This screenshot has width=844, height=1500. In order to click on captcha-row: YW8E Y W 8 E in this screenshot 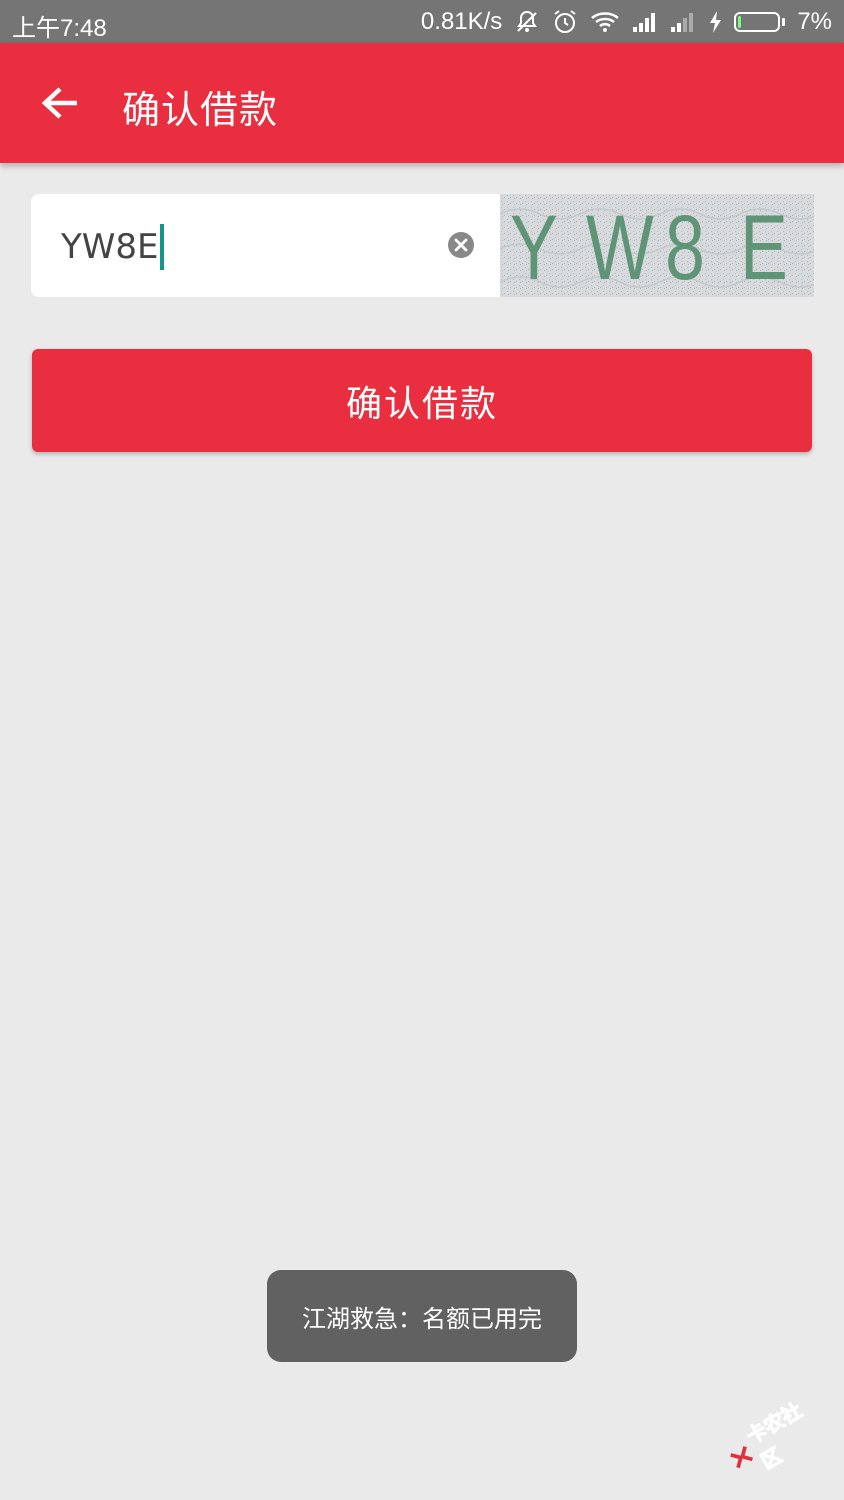, I will do `click(422, 245)`.